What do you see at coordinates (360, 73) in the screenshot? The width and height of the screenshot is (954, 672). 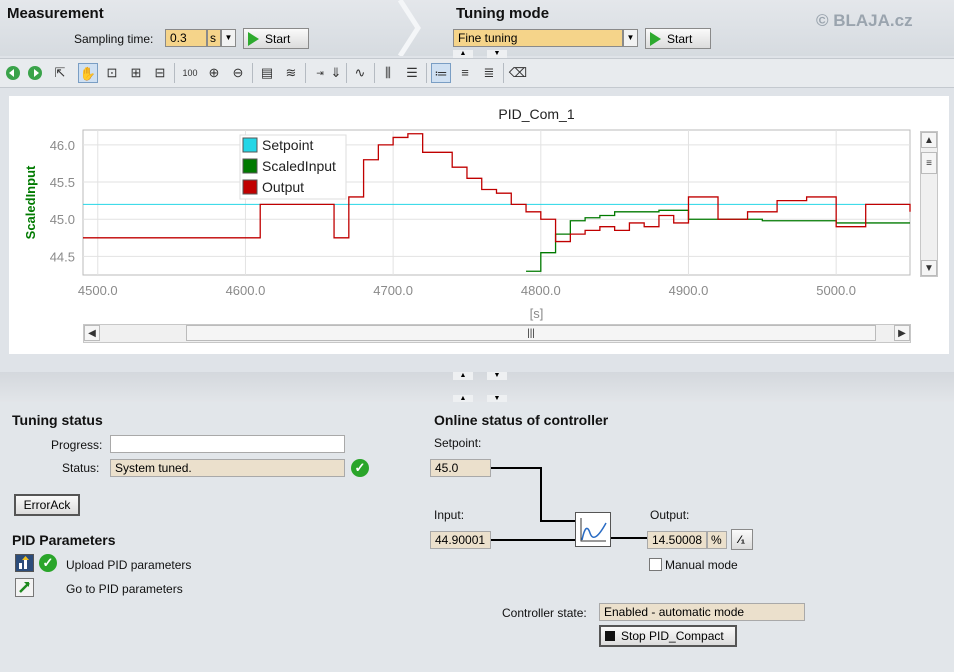 I see `curve-icon: ∿` at bounding box center [360, 73].